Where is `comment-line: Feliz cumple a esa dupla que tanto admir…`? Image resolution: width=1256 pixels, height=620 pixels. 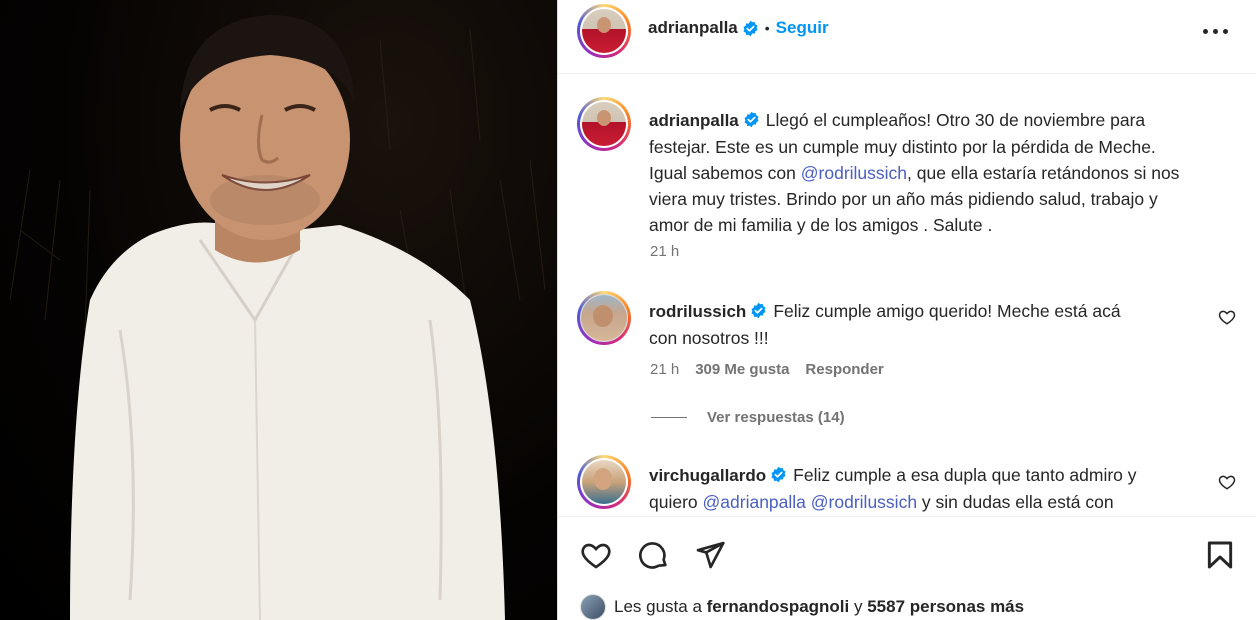
comment-line: Feliz cumple a esa dupla que tanto admir… is located at coordinates (965, 475).